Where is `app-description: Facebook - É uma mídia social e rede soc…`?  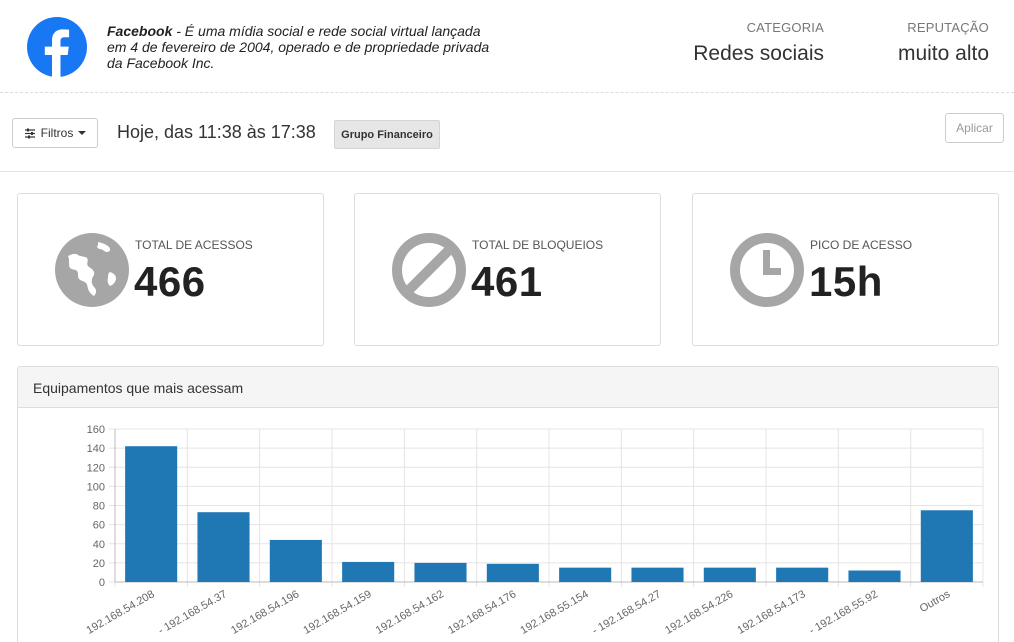 app-description: Facebook - É uma mídia social e rede soc… is located at coordinates (304, 47).